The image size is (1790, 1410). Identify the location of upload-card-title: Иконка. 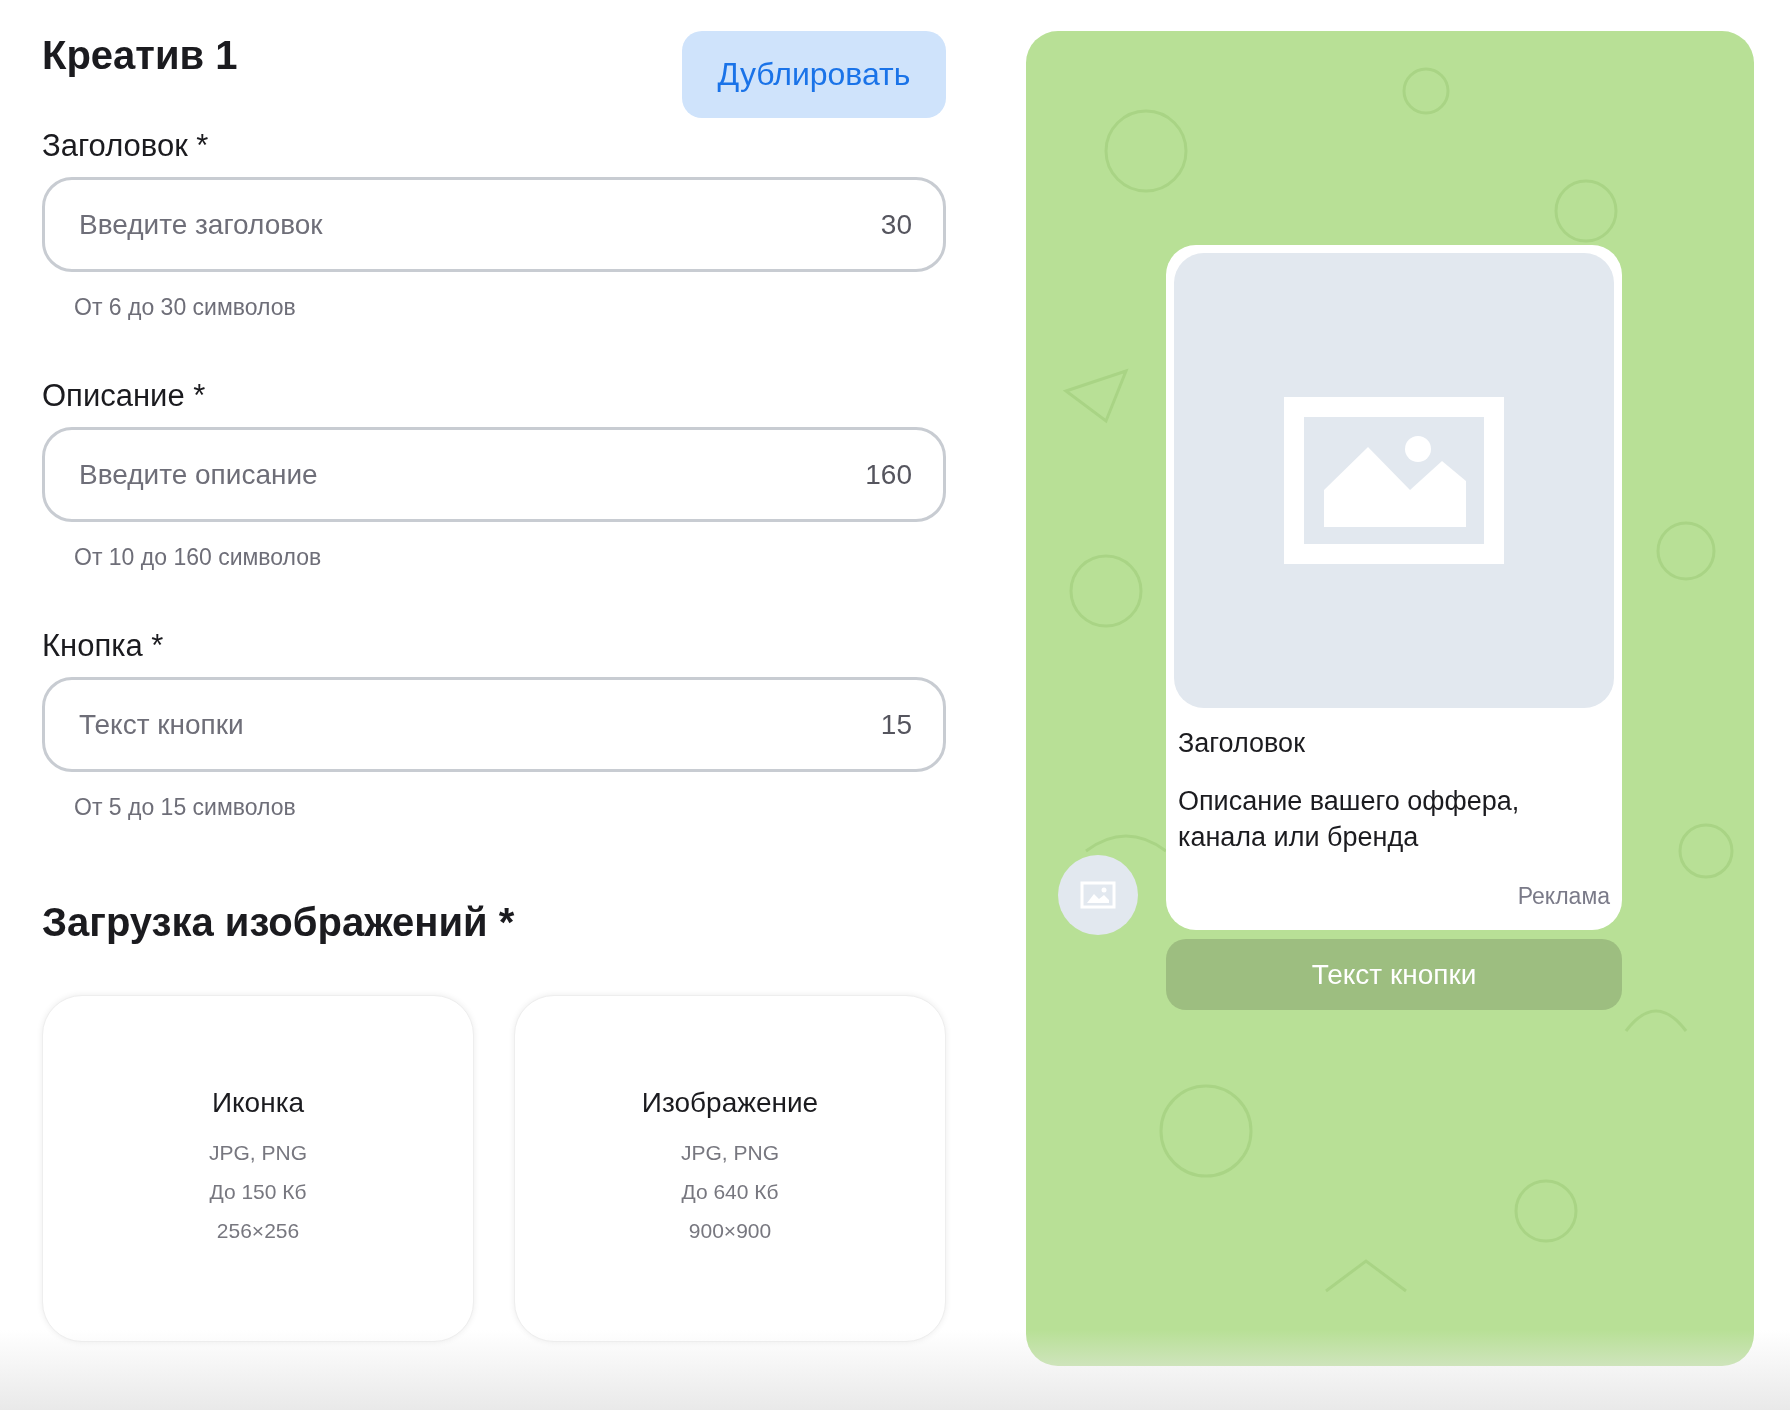
(258, 1103).